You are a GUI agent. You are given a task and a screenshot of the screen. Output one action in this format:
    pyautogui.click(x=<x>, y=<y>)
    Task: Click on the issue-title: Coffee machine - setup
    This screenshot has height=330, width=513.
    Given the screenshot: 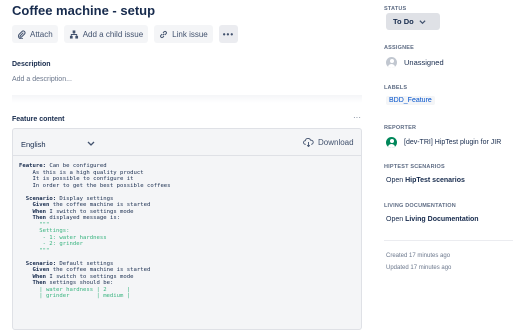 What is the action you would take?
    pyautogui.click(x=83, y=10)
    